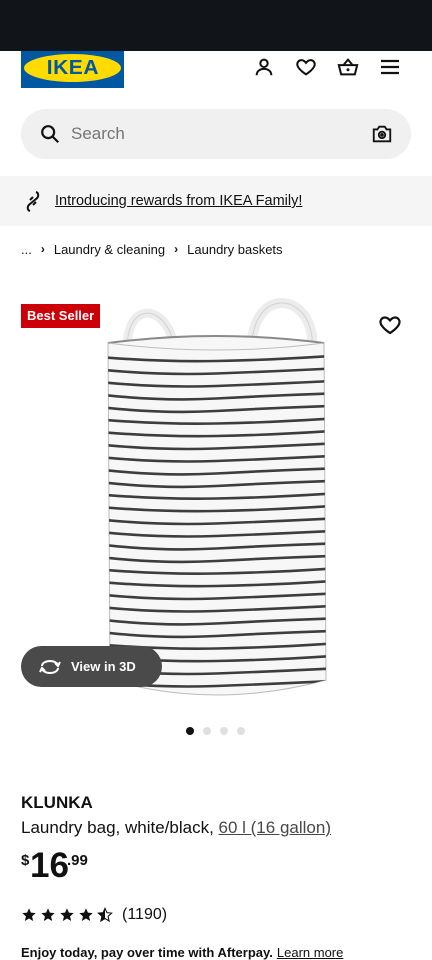  Describe the element at coordinates (77, 860) in the screenshot. I see `price-decimal: .99` at that location.